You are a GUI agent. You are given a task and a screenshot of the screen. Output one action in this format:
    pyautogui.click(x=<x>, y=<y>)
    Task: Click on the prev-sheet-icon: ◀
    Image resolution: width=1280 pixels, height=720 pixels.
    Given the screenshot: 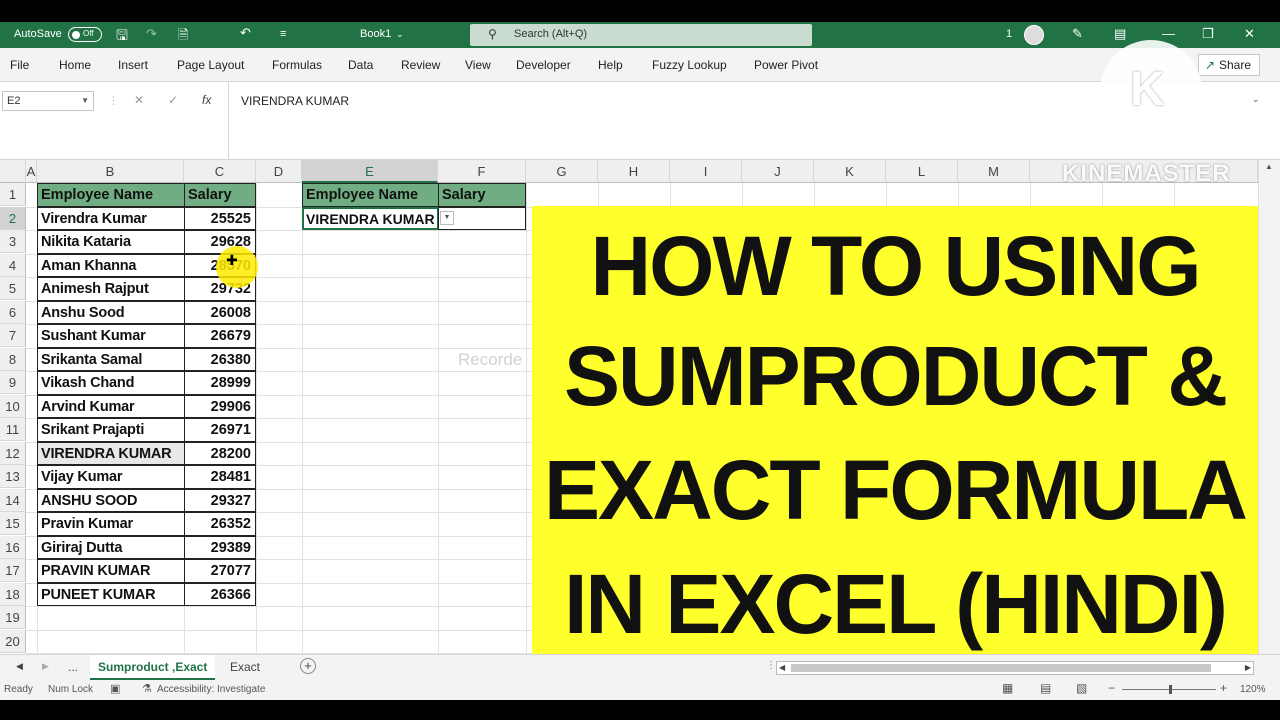 What is the action you would take?
    pyautogui.click(x=19, y=666)
    